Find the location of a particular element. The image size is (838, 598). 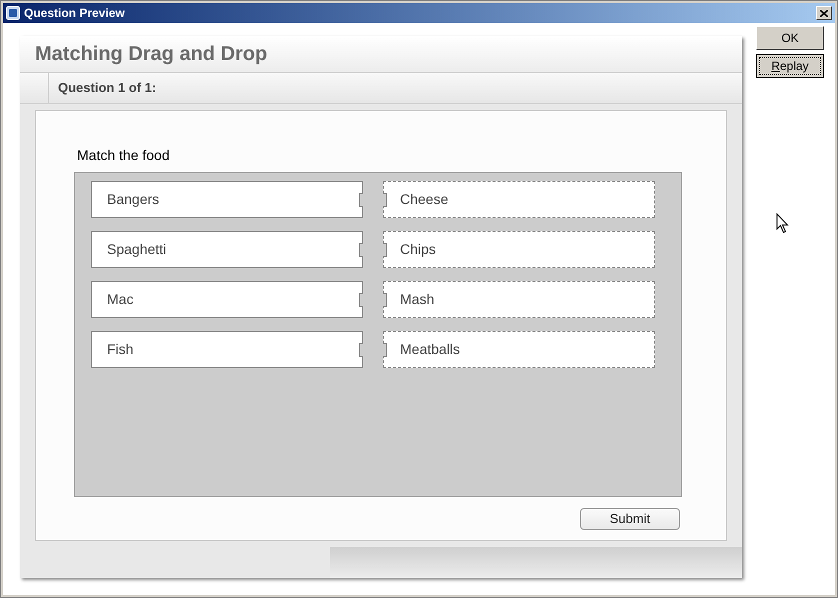

dialog-button: Replay is located at coordinates (790, 66).